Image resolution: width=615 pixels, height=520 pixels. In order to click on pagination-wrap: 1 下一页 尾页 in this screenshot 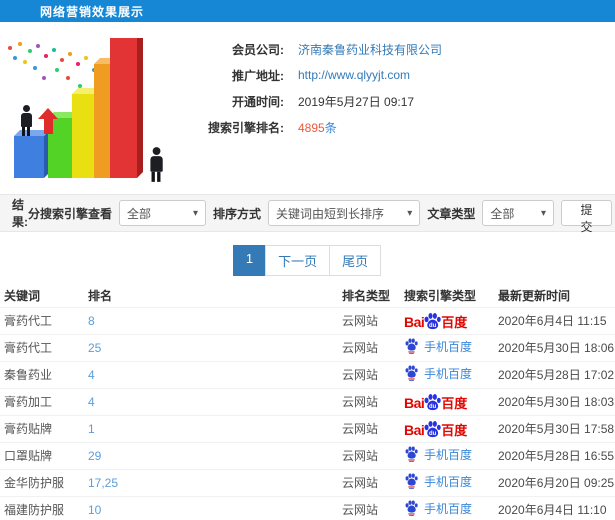, I will do `click(307, 258)`.